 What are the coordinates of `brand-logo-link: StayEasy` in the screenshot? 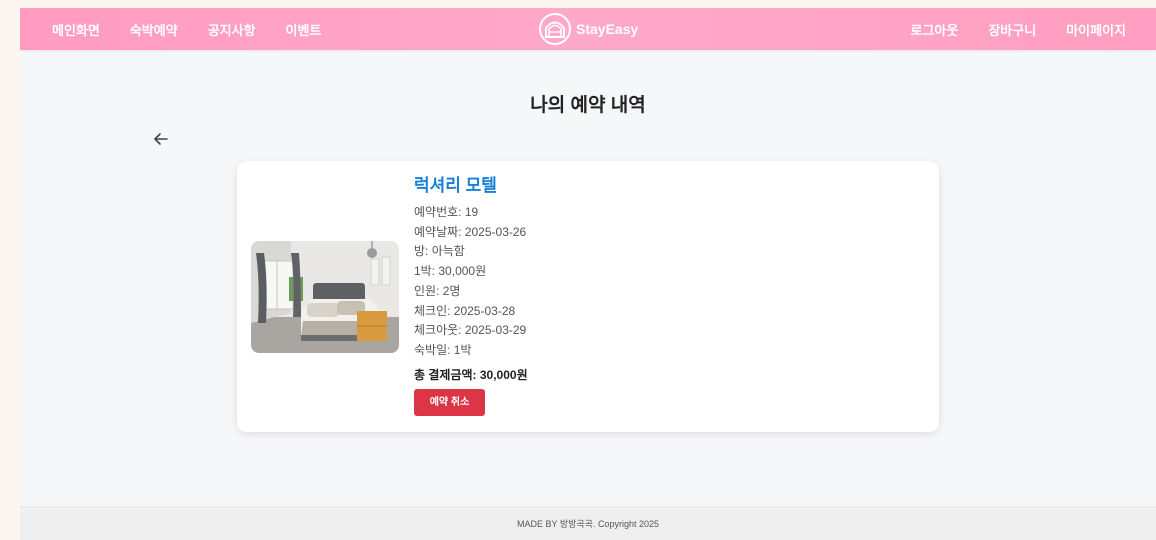 It's located at (588, 29).